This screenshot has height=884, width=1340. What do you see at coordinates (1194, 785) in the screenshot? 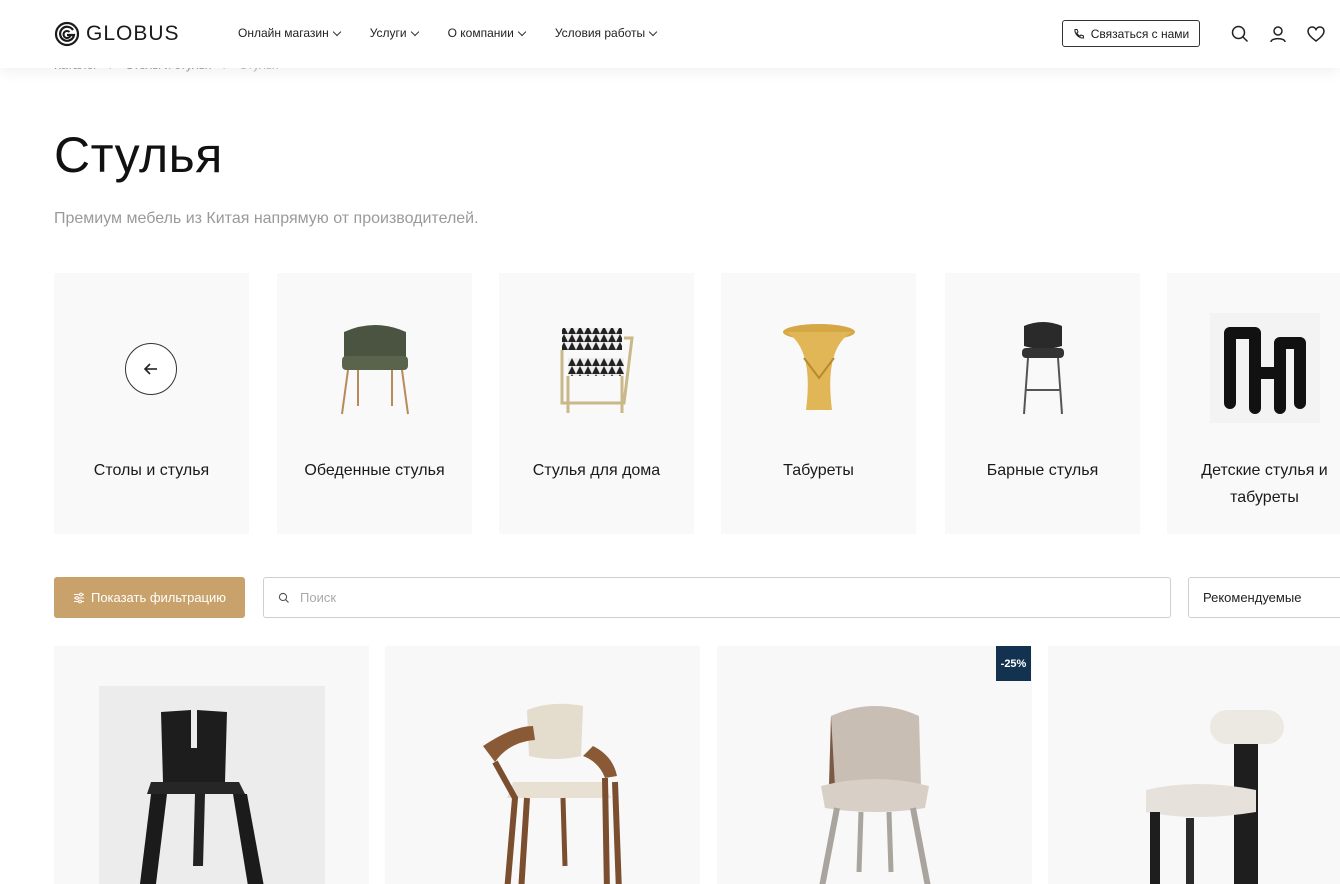
I see `product-image-cushion-back-chair` at bounding box center [1194, 785].